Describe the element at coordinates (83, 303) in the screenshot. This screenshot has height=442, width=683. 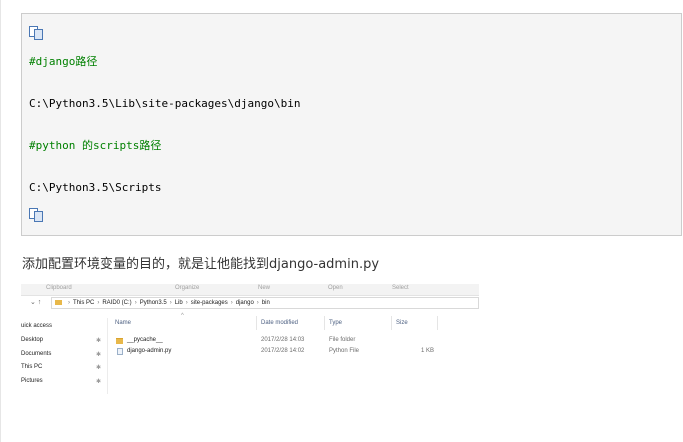
I see `breadcrumb-this-pc: This PC` at that location.